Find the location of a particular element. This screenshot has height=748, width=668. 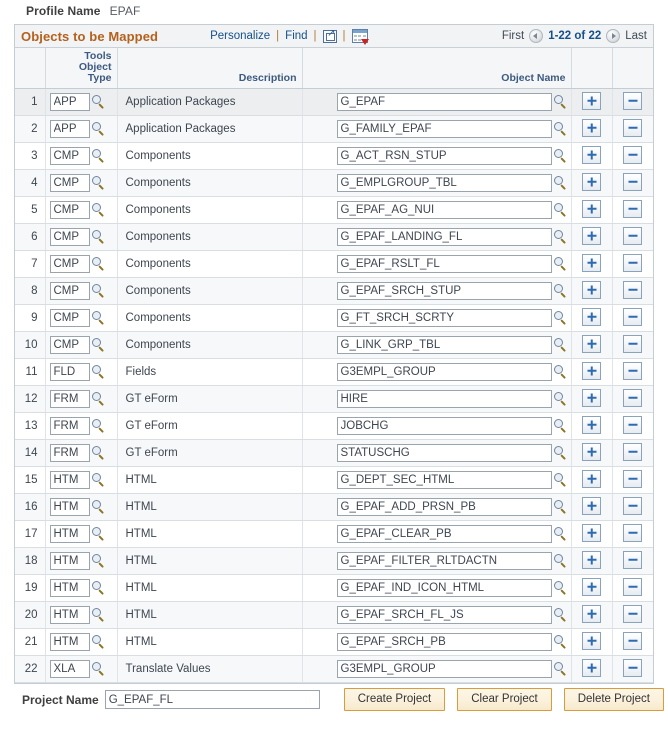

find-link: Find is located at coordinates (296, 36).